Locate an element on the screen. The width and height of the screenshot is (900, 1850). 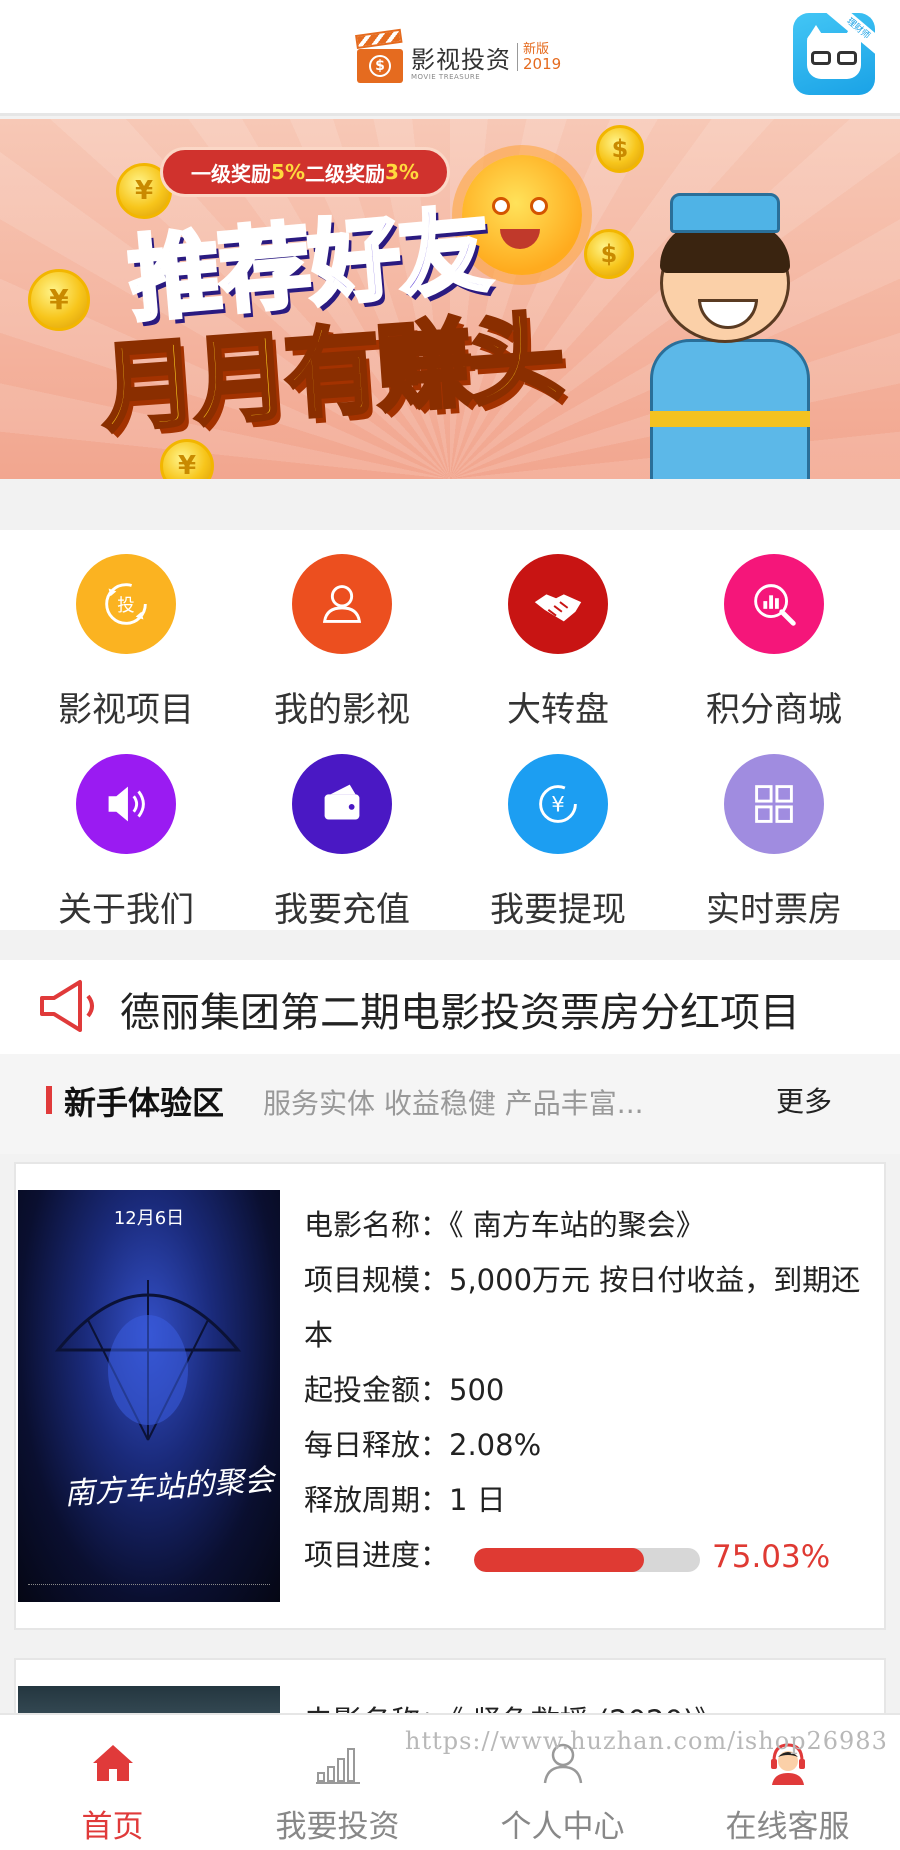
project-period: 1 日 is located at coordinates (477, 1500).